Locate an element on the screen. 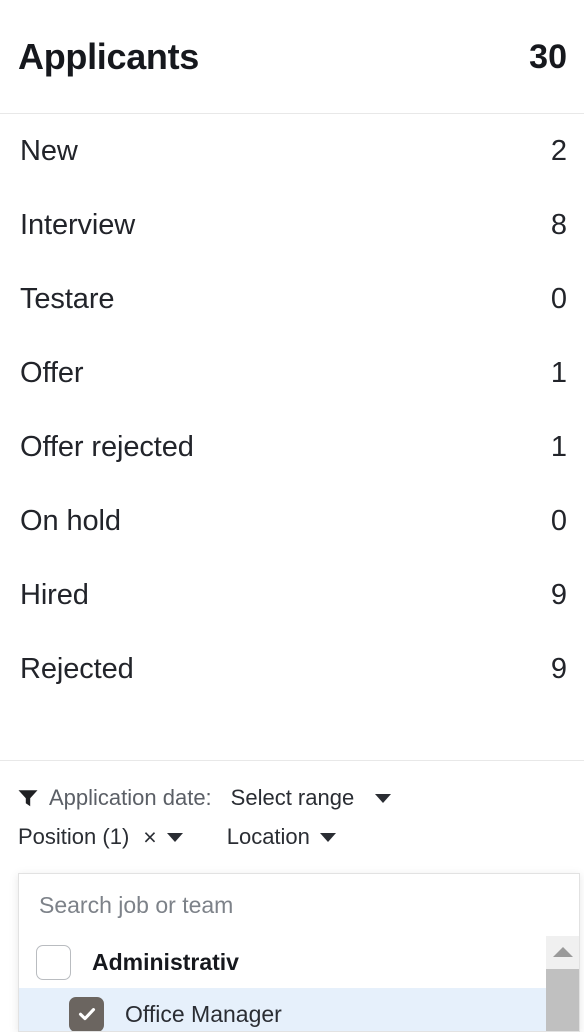 Image resolution: width=584 pixels, height=1032 pixels. position-clear-icon: × is located at coordinates (149, 837).